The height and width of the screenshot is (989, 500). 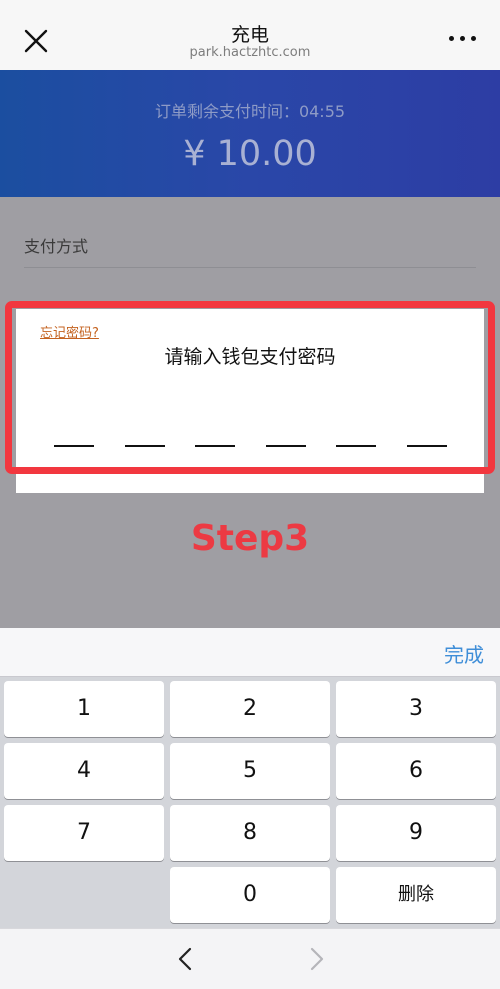 I want to click on key-0: 0, so click(x=250, y=895).